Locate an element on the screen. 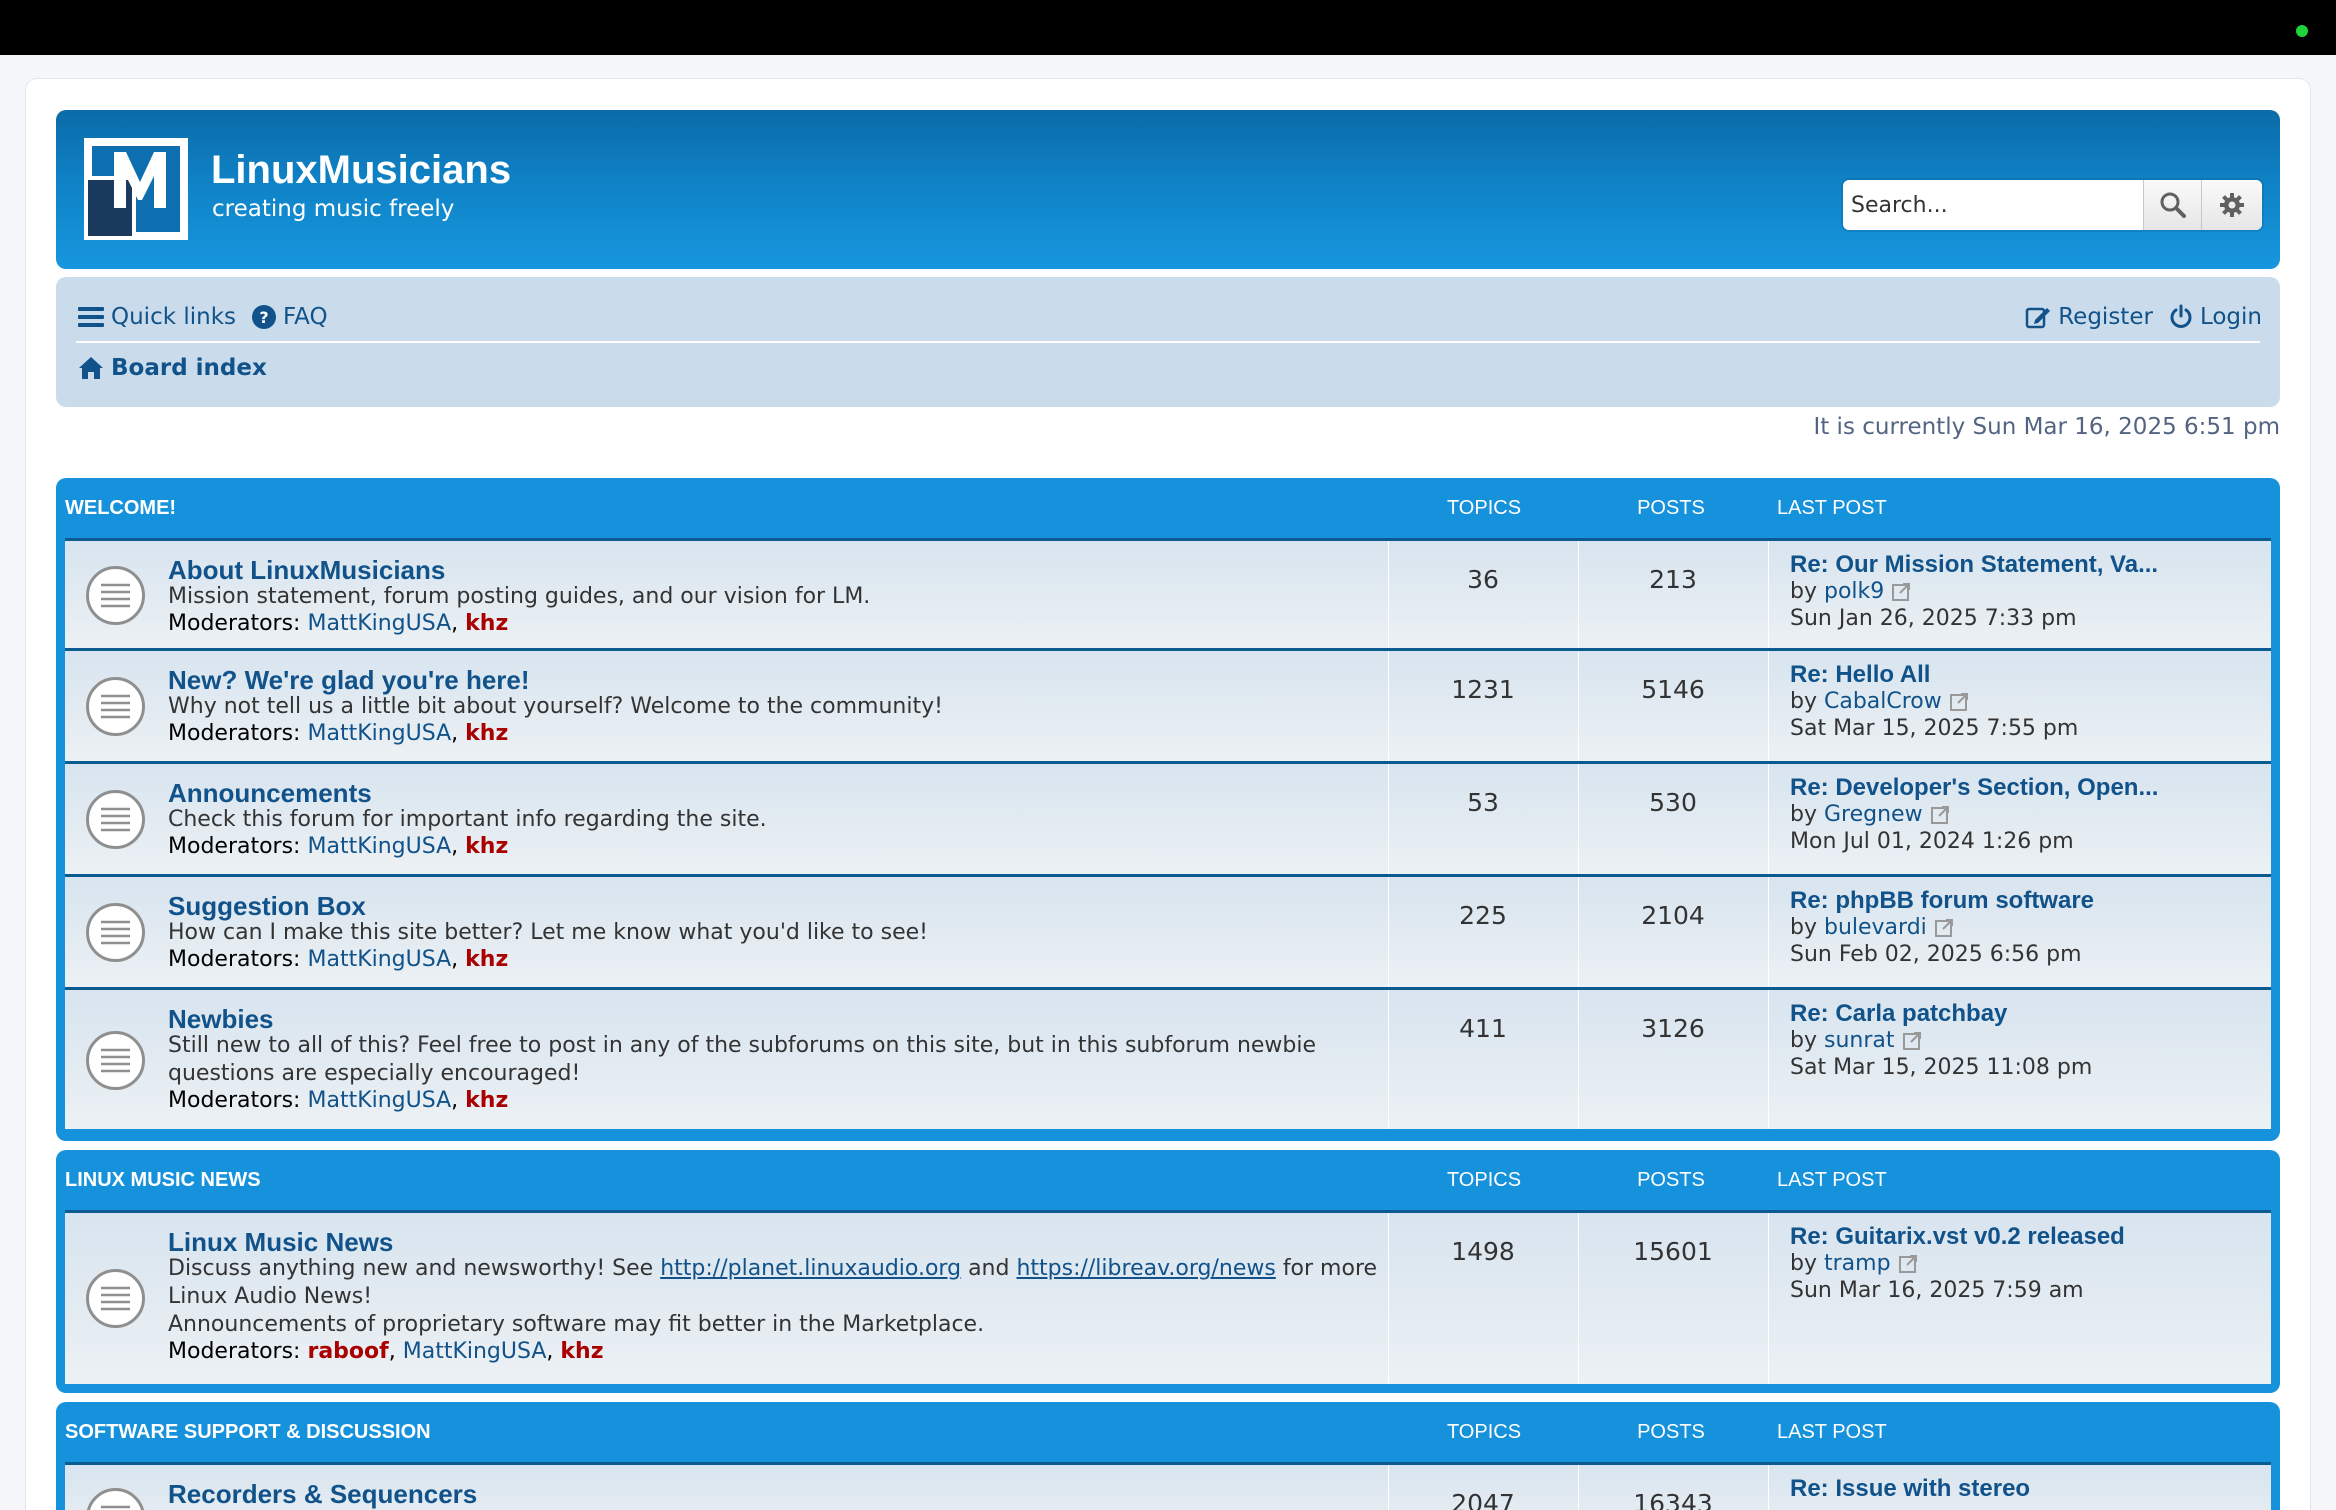  forum-title: Recorders & Sequencers is located at coordinates (322, 1494).